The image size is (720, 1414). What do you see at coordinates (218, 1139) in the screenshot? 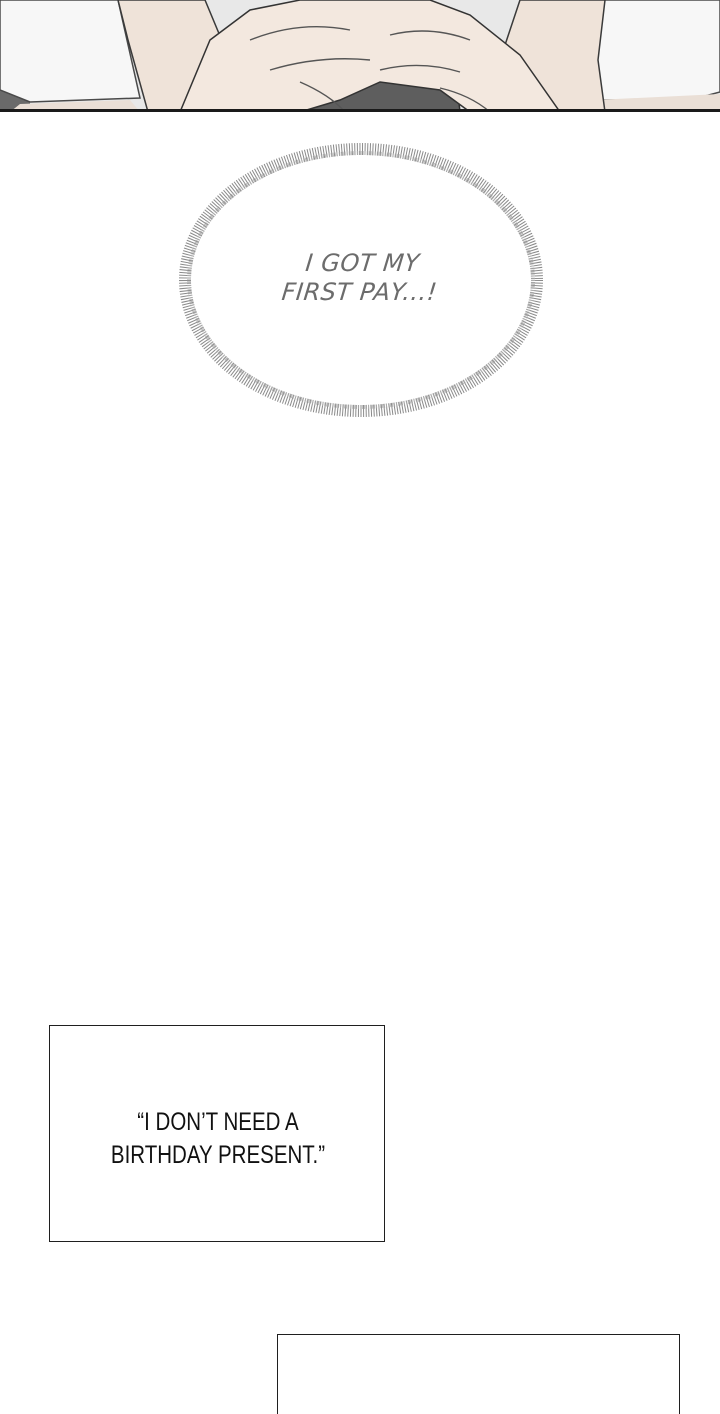
I see `caption-text: “I DON’T NEED A BIRTHDAY PRESENT.”` at bounding box center [218, 1139].